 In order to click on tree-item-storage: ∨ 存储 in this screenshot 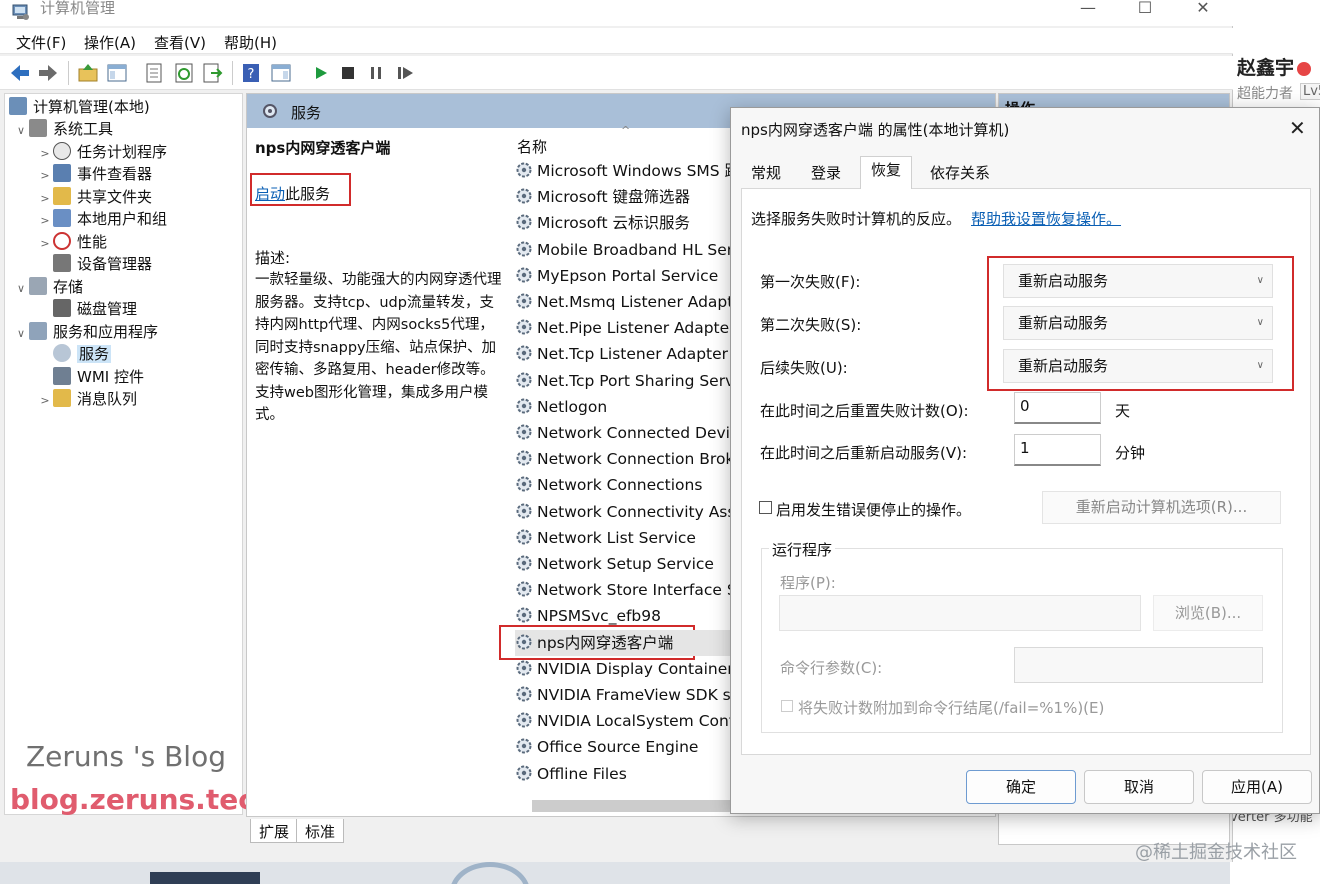, I will do `click(48, 287)`.